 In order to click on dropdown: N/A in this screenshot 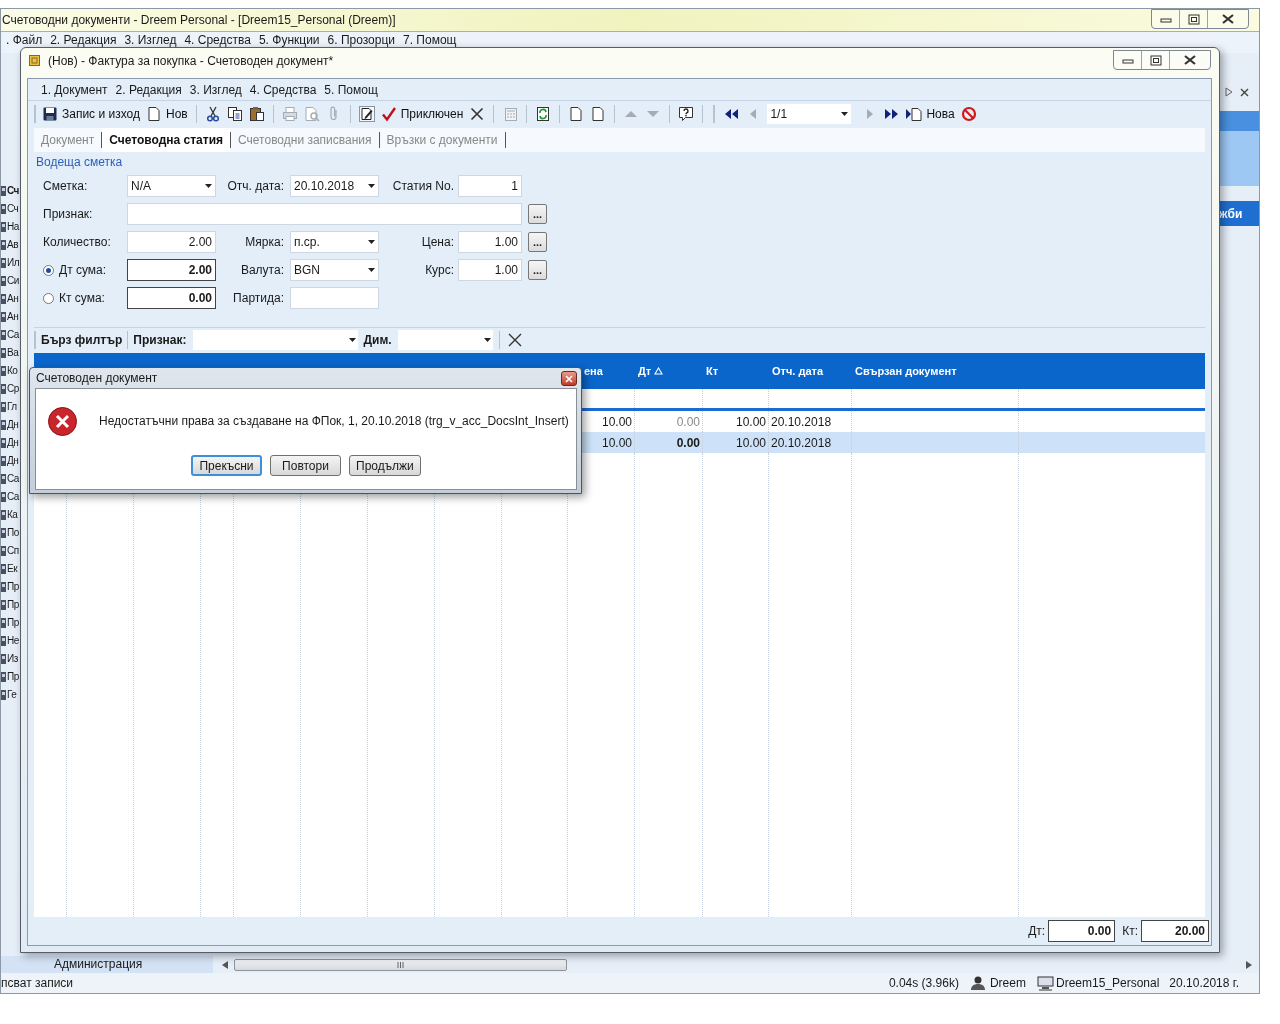, I will do `click(171, 186)`.